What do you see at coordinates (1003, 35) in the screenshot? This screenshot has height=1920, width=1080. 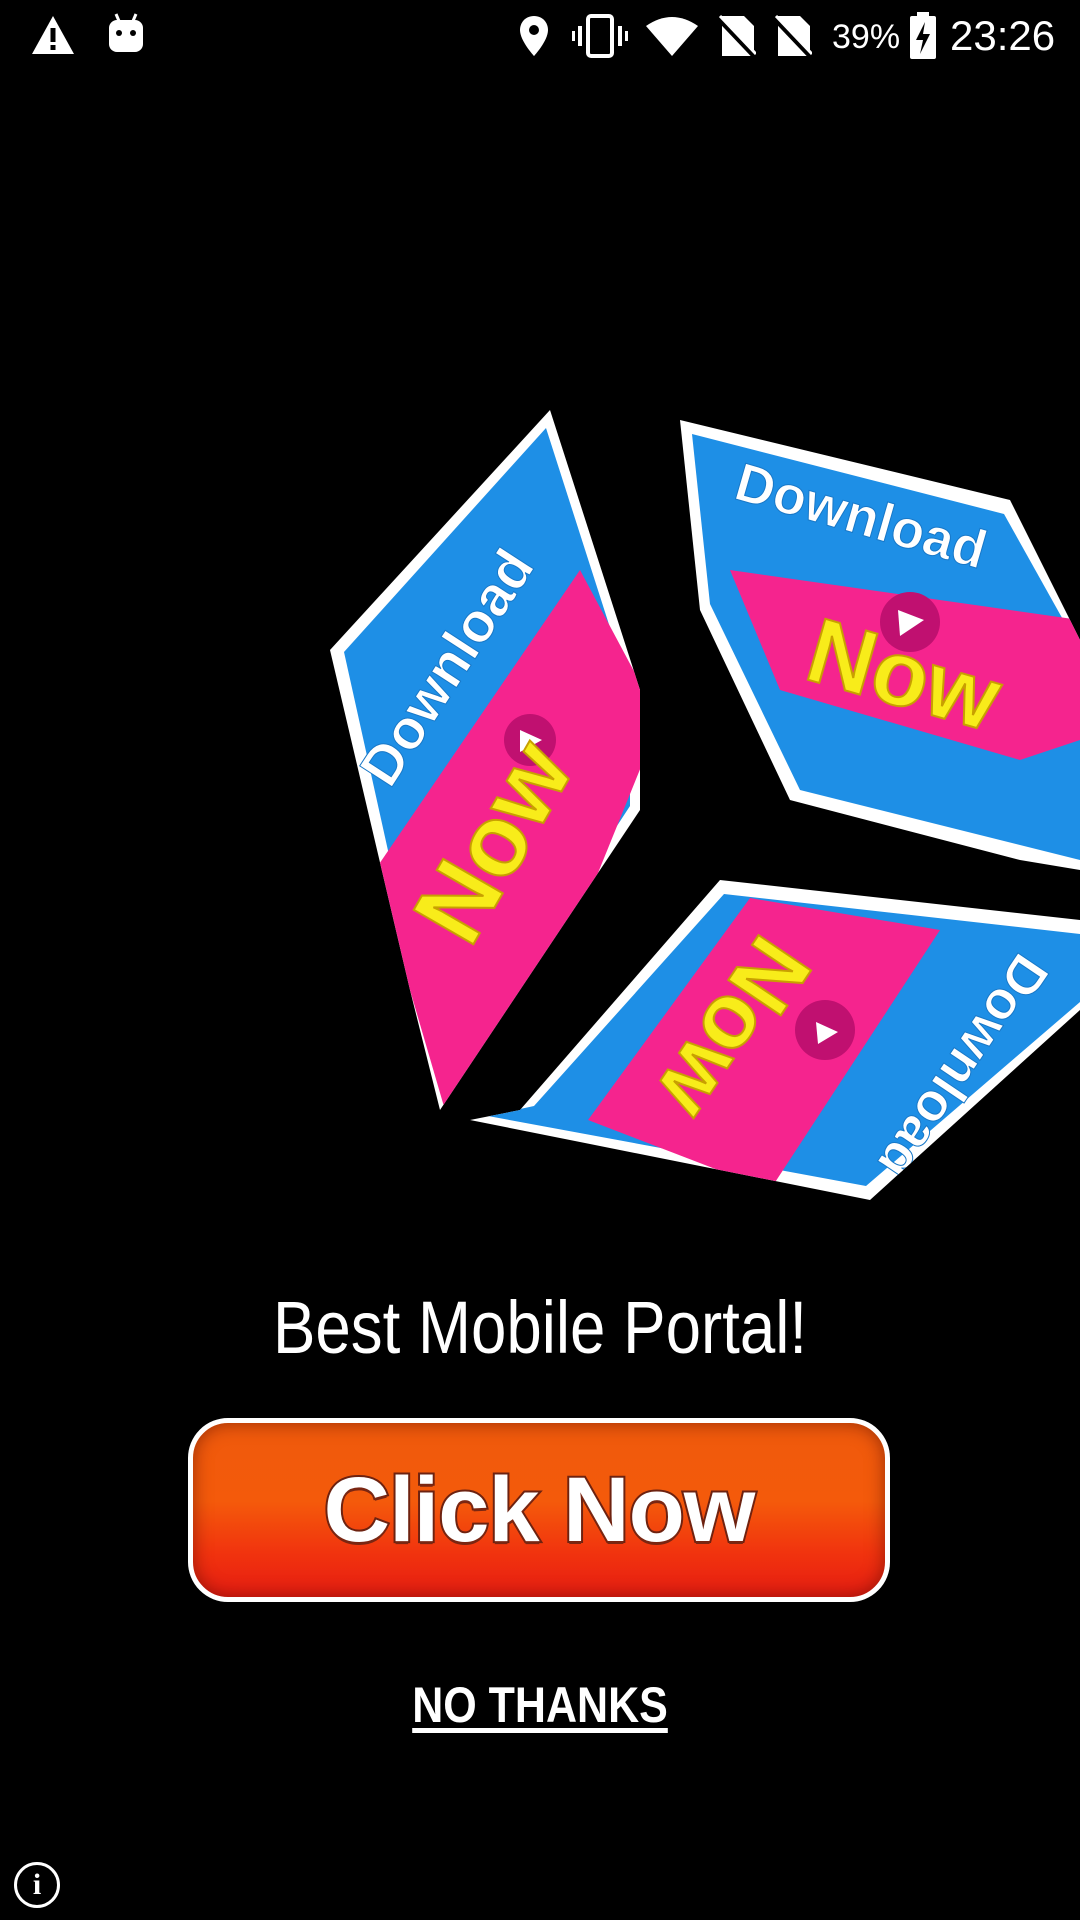 I see `clock: 23:26` at bounding box center [1003, 35].